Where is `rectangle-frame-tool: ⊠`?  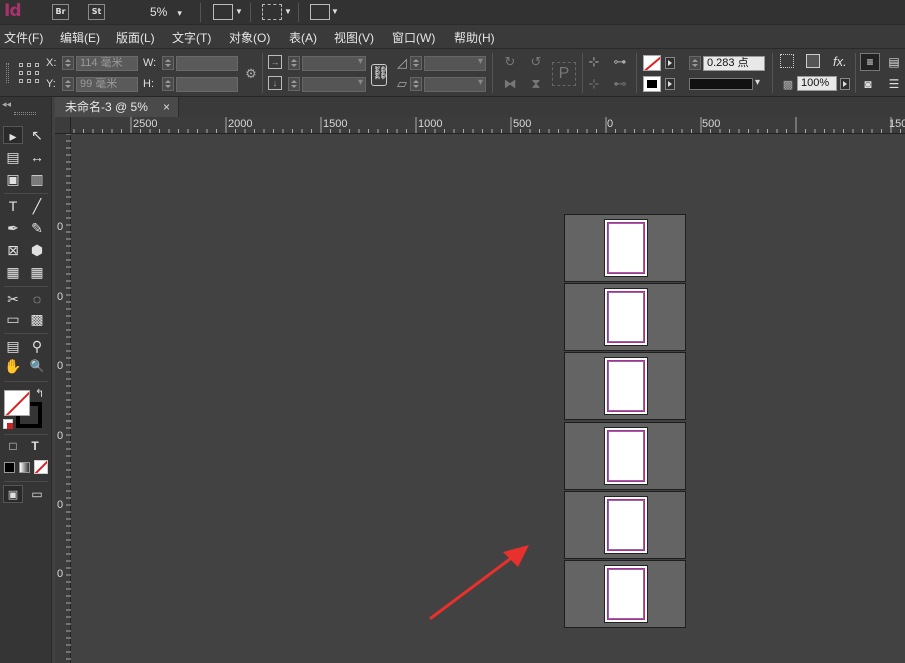 rectangle-frame-tool: ⊠ is located at coordinates (13, 250).